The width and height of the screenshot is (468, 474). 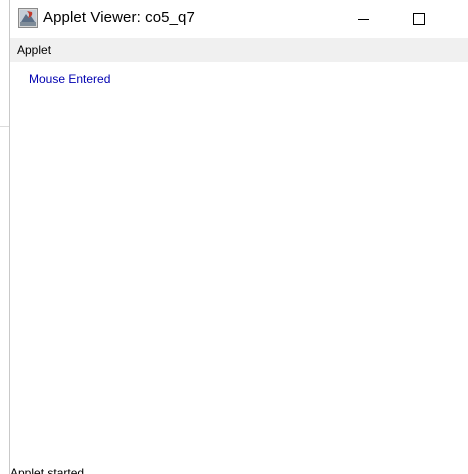 I want to click on window-title: Applet Viewer: co5_q7, so click(x=119, y=17).